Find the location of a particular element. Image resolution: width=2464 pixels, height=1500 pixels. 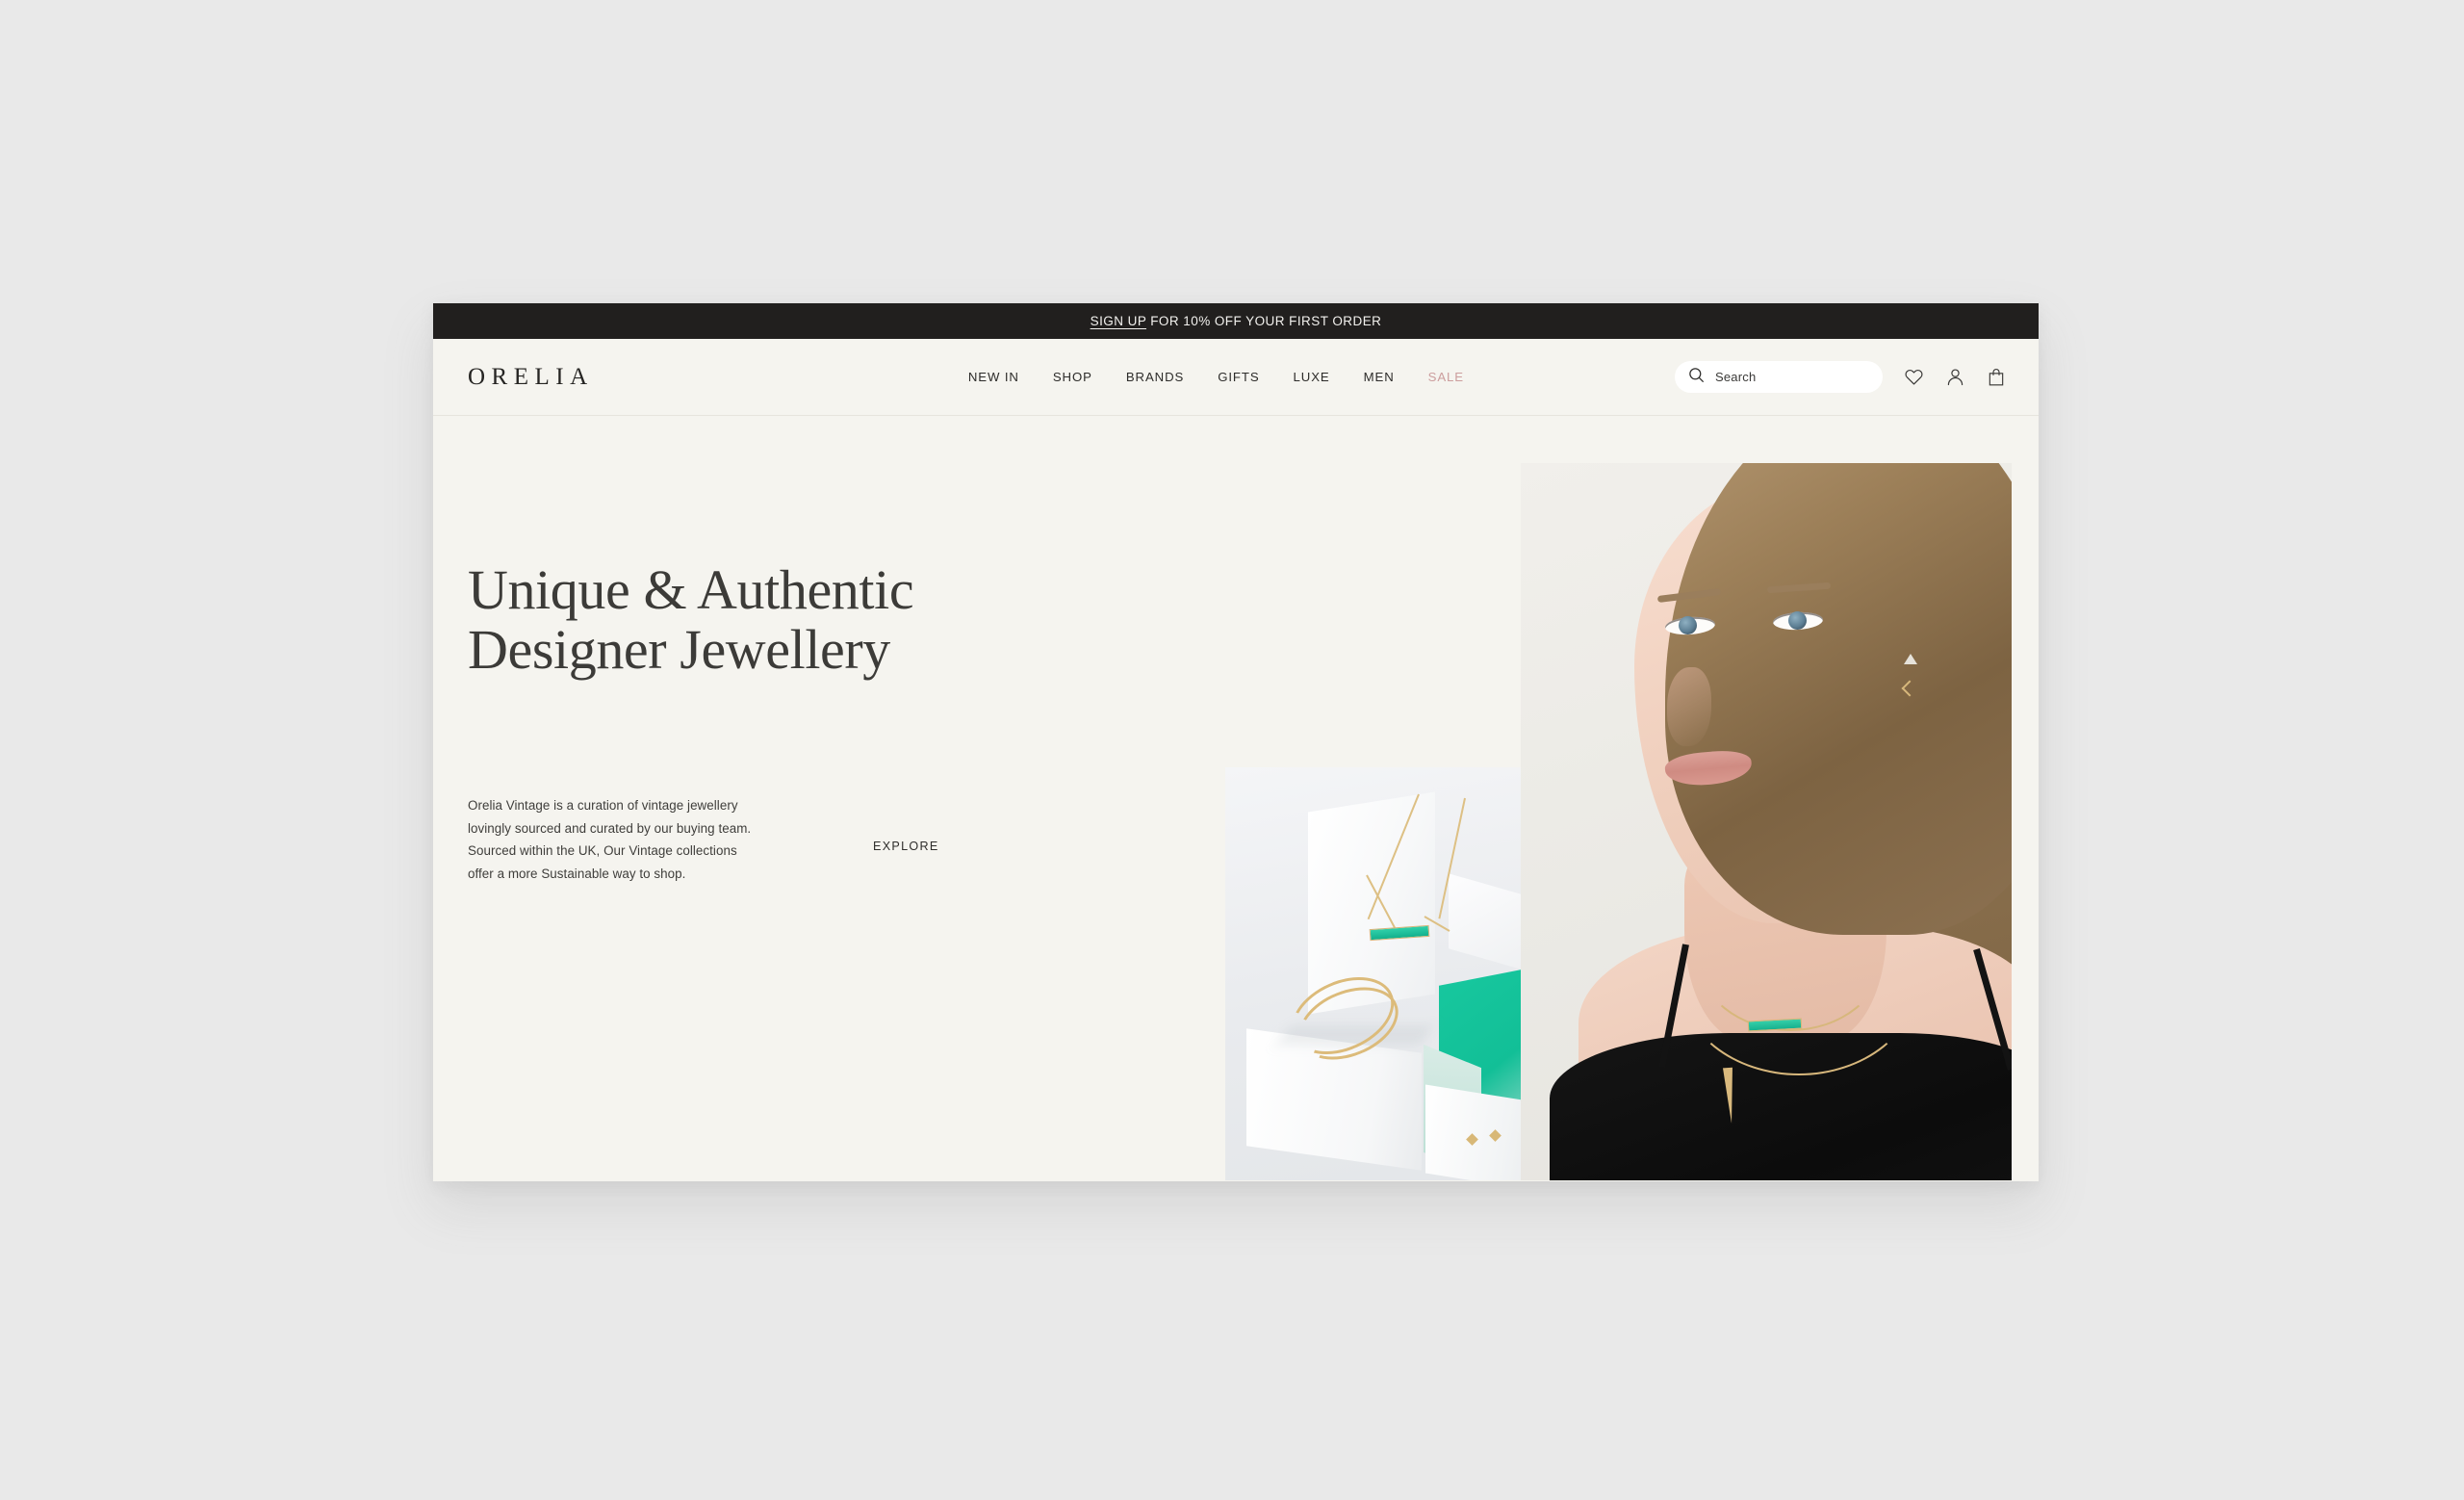

nav-item-luxe: LUXE is located at coordinates (1312, 377).